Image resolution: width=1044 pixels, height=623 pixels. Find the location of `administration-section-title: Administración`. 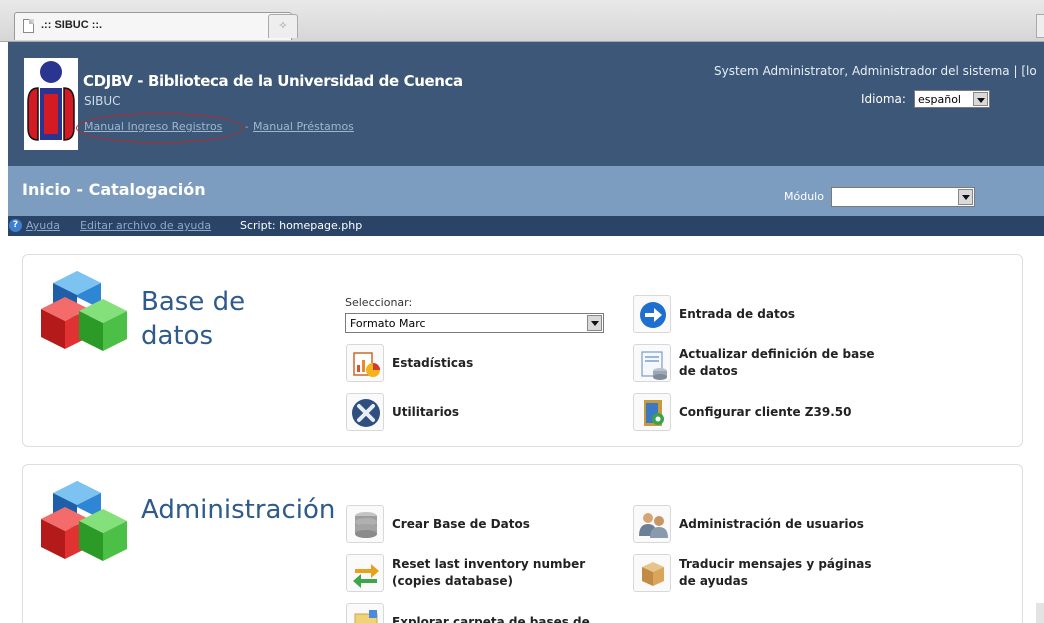

administration-section-title: Administración is located at coordinates (238, 510).